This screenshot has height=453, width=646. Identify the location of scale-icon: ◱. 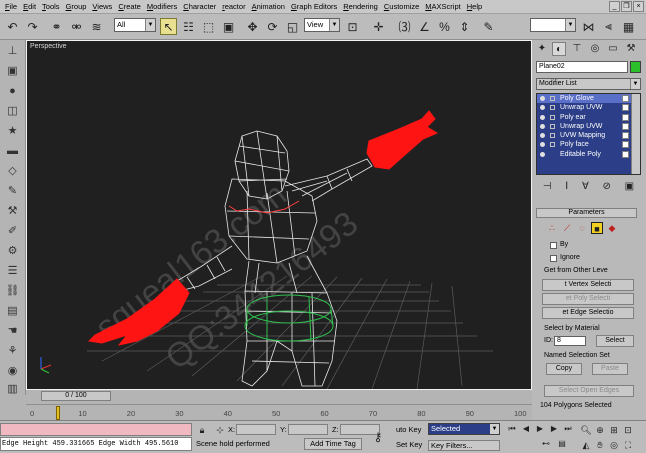
(292, 26).